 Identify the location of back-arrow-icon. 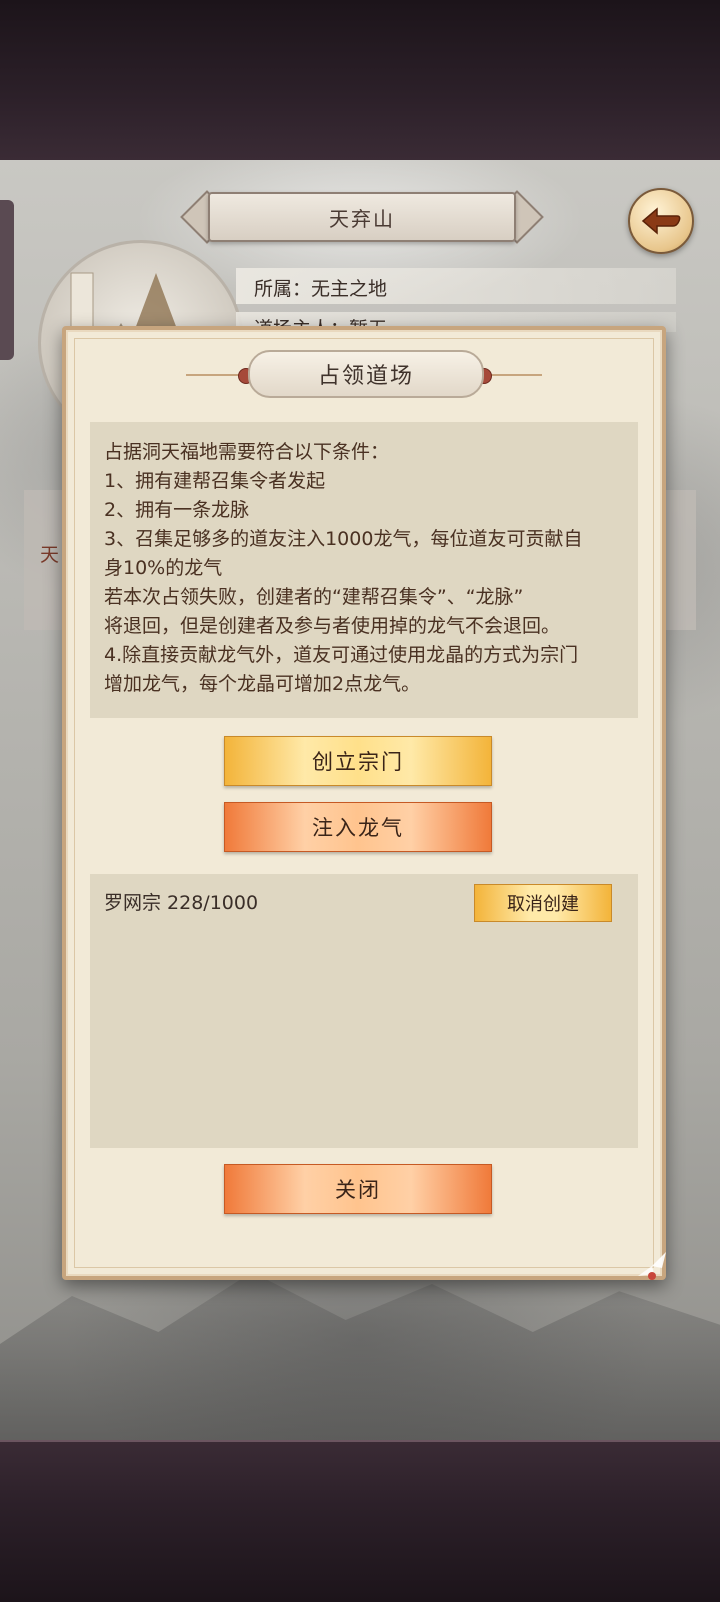
(661, 221).